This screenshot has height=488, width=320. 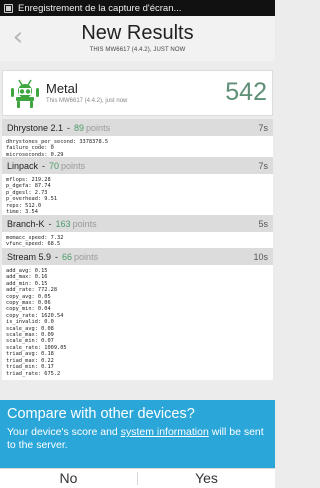 I want to click on compare-buttons: No Yes, so click(x=137, y=478).